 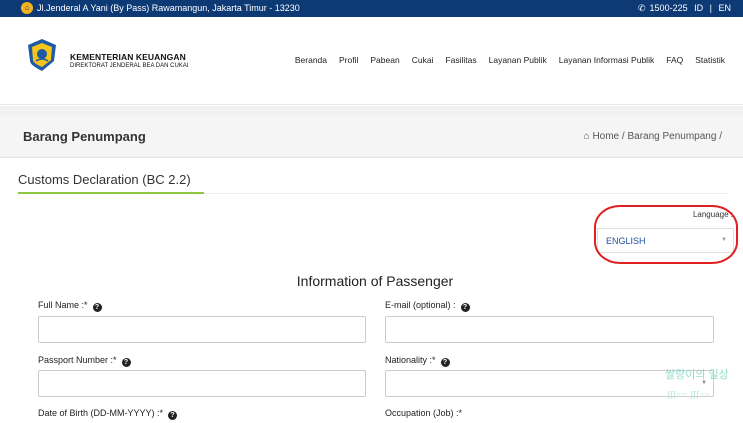 What do you see at coordinates (311, 60) in the screenshot?
I see `nav-beranda: Beranda` at bounding box center [311, 60].